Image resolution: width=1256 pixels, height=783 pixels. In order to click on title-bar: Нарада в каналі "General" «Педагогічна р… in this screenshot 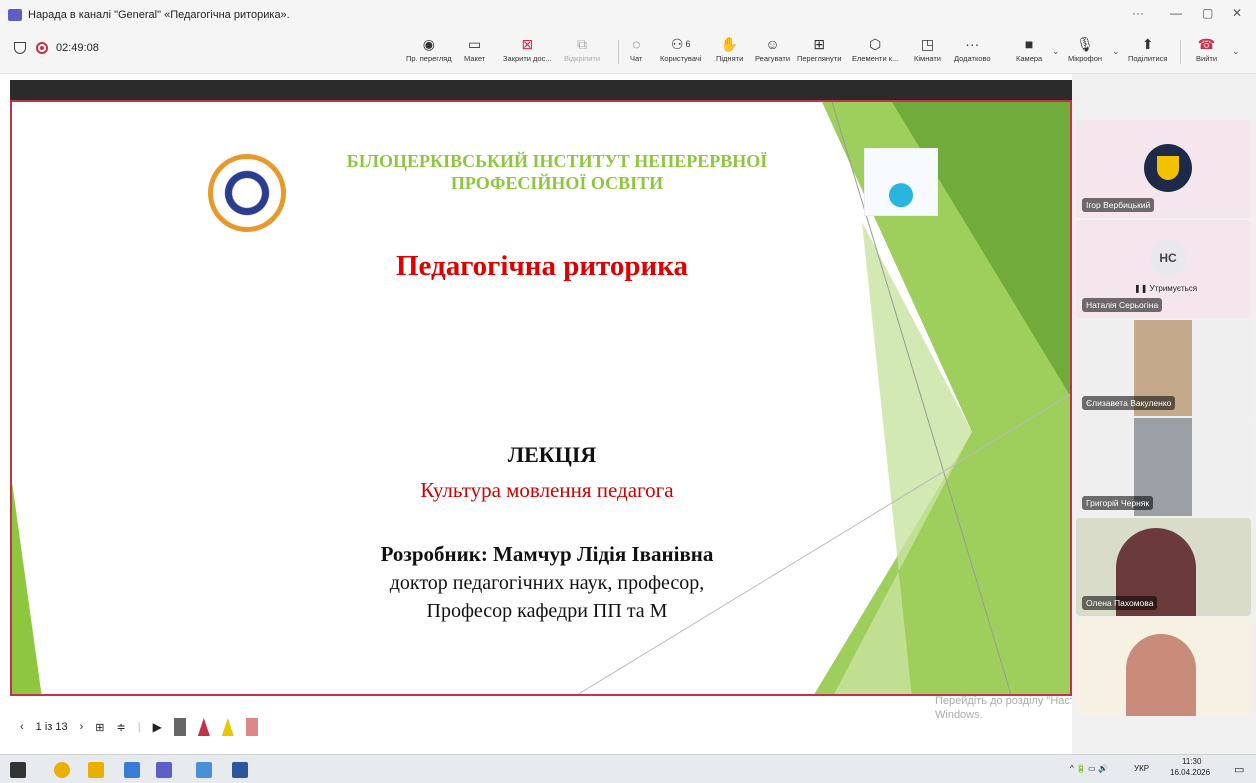, I will do `click(628, 15)`.